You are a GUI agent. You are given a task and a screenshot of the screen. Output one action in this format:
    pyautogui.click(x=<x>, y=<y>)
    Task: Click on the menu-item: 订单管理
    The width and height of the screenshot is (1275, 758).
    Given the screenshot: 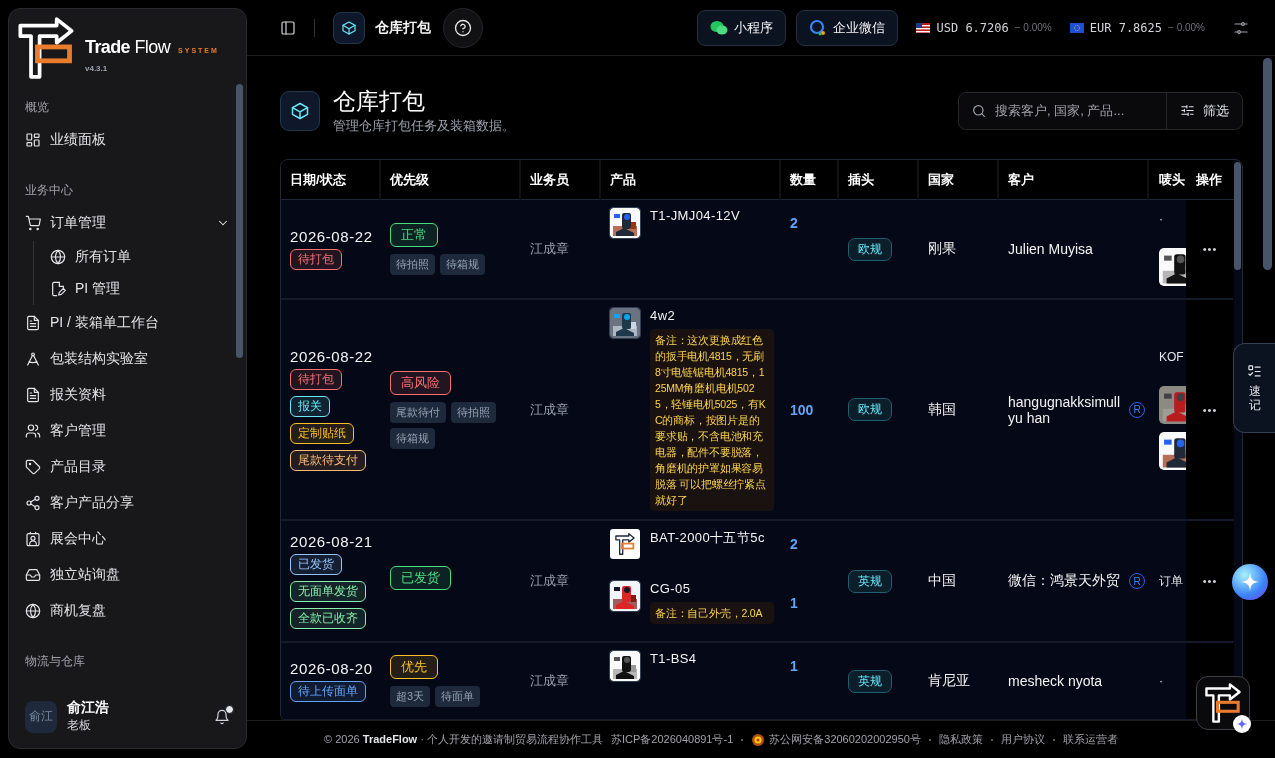 What is the action you would take?
    pyautogui.click(x=127, y=223)
    